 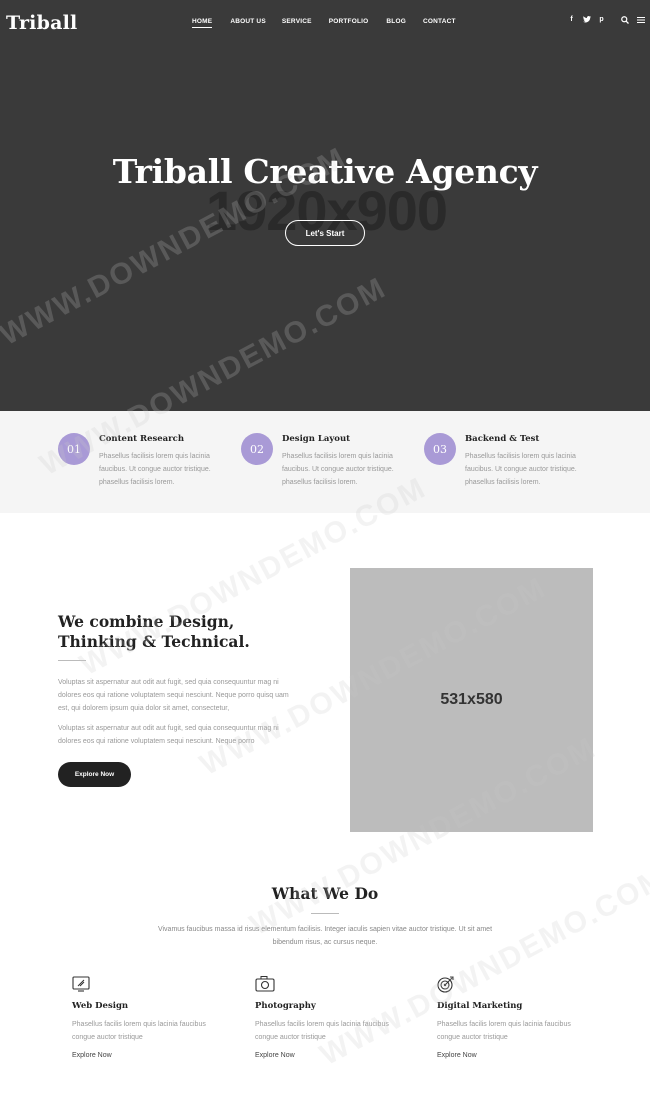 What do you see at coordinates (248, 23) in the screenshot?
I see `nav-about-us: ABOUT US` at bounding box center [248, 23].